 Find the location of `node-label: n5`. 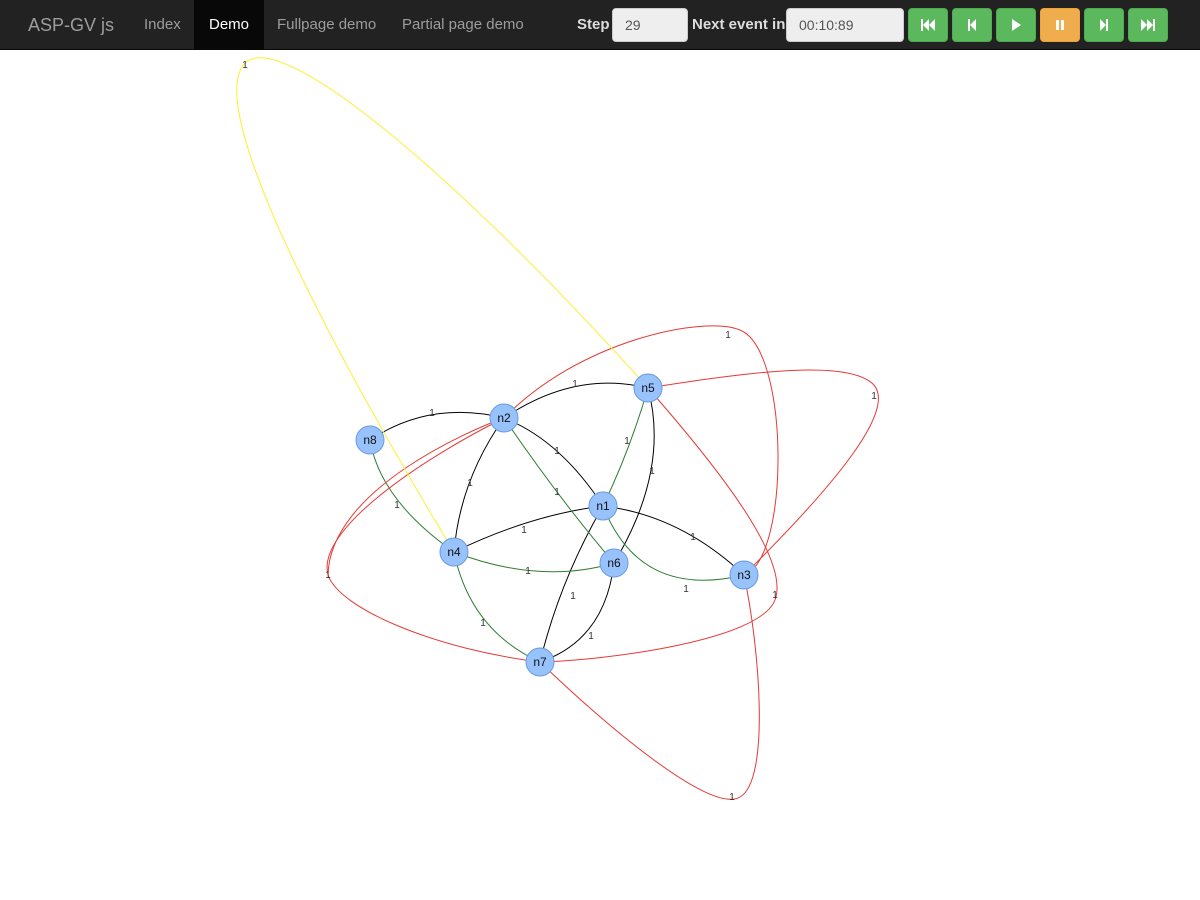

node-label: n5 is located at coordinates (648, 388).